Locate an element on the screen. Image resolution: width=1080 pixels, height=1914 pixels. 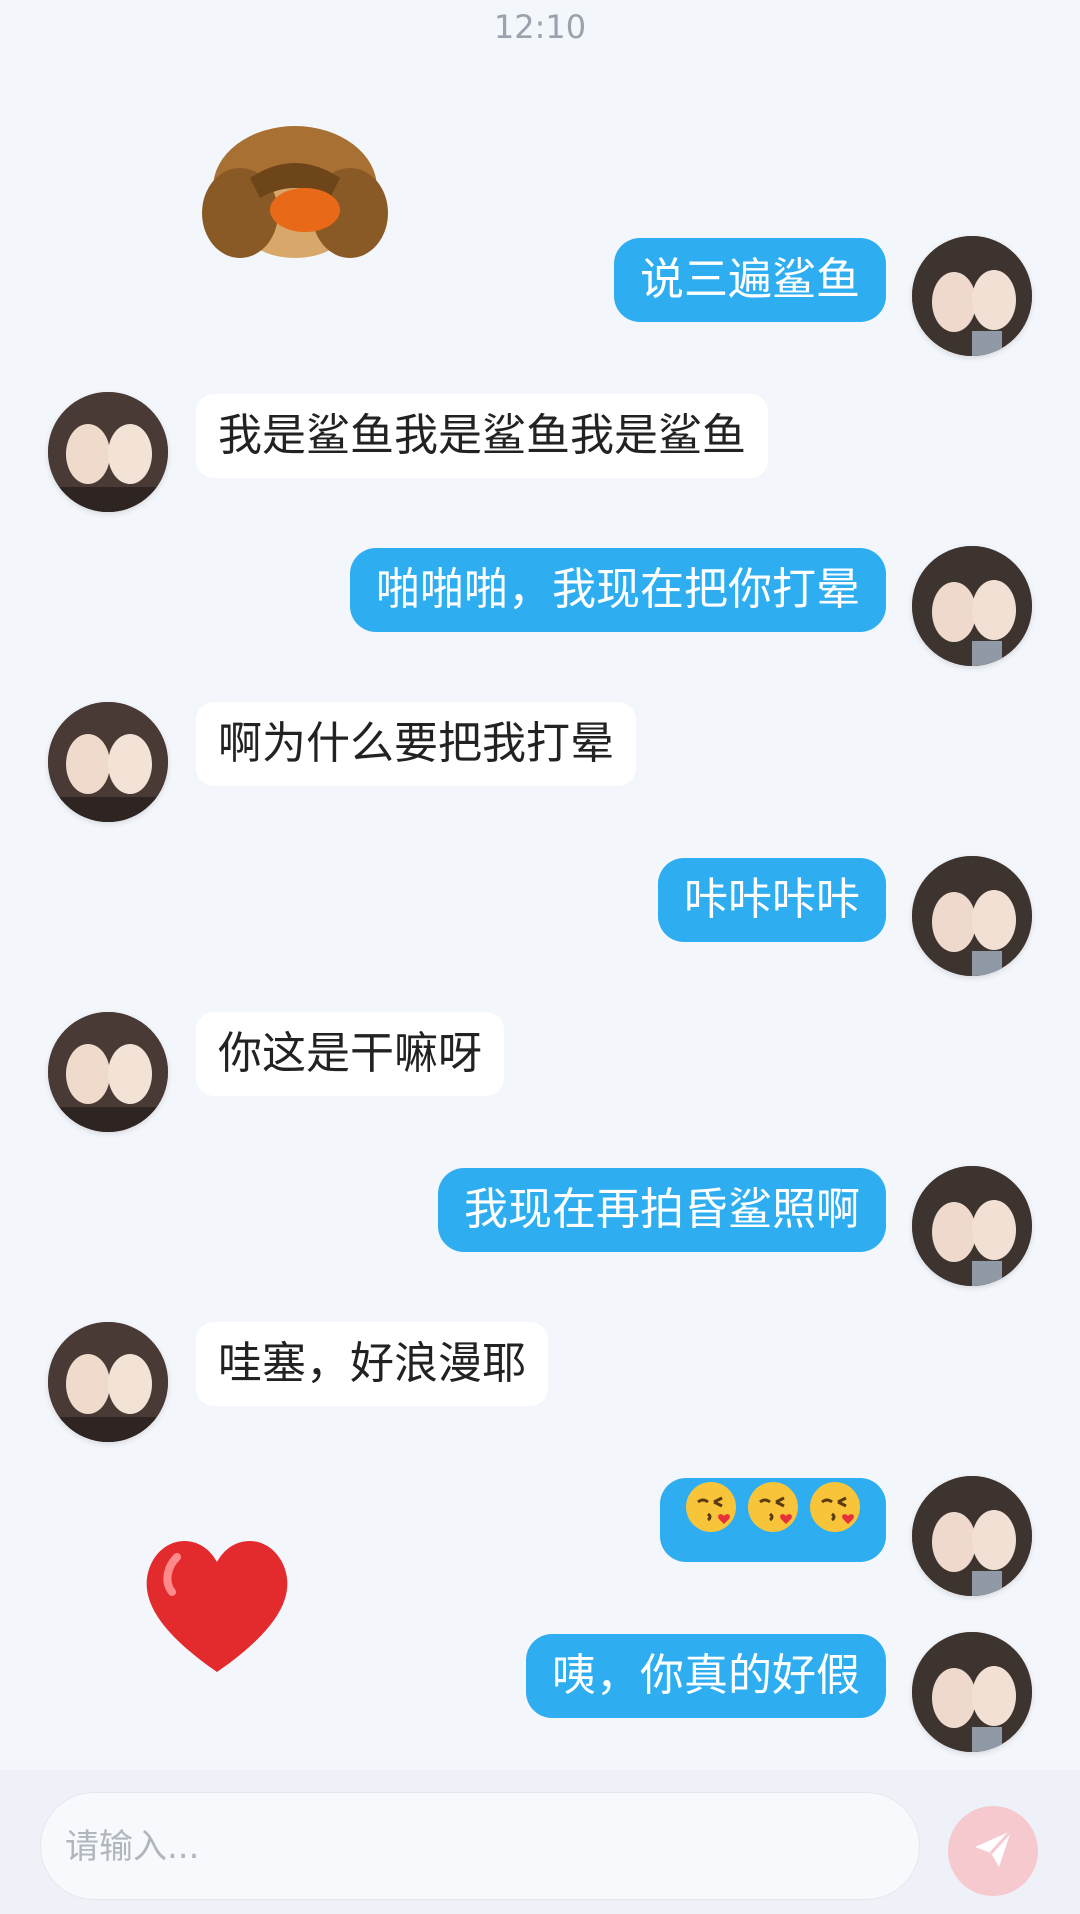
status-time: 12:10 is located at coordinates (540, 27).